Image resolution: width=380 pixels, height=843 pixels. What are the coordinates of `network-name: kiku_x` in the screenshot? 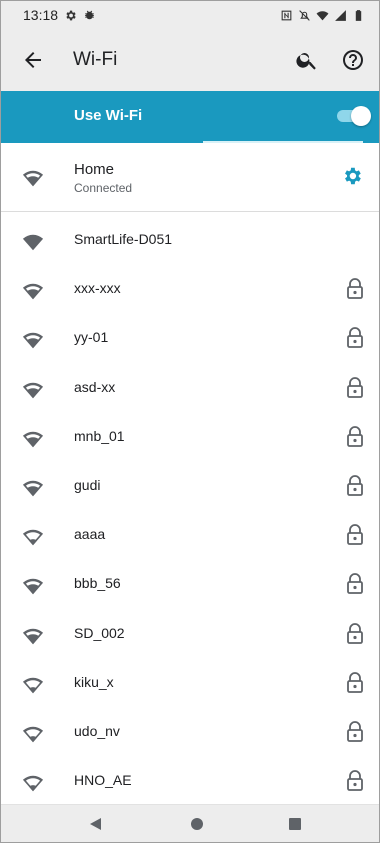 It's located at (94, 681).